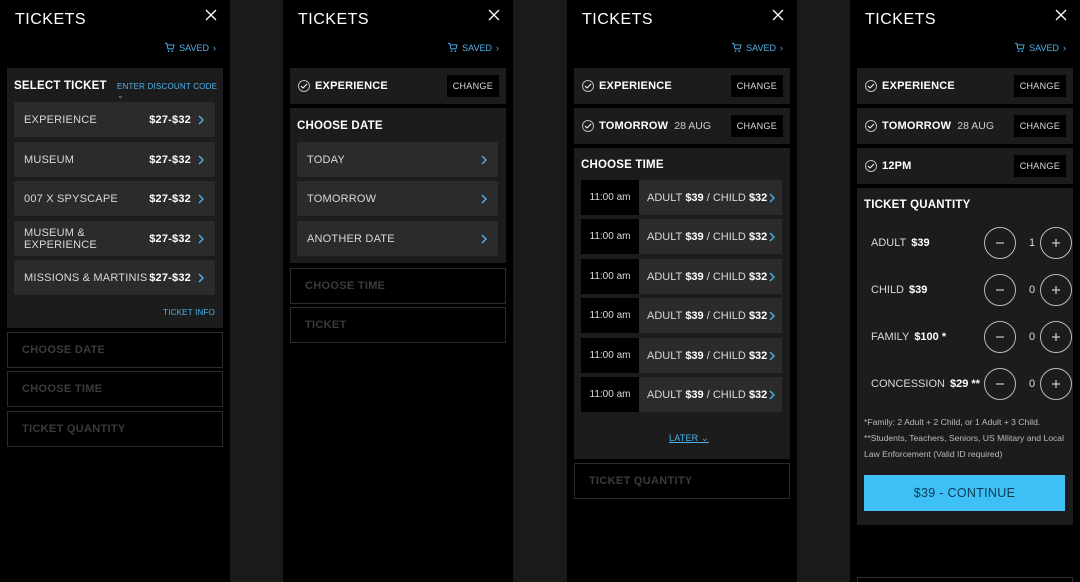 The image size is (1080, 582). I want to click on ticket-label: EXPERIENCE, so click(60, 119).